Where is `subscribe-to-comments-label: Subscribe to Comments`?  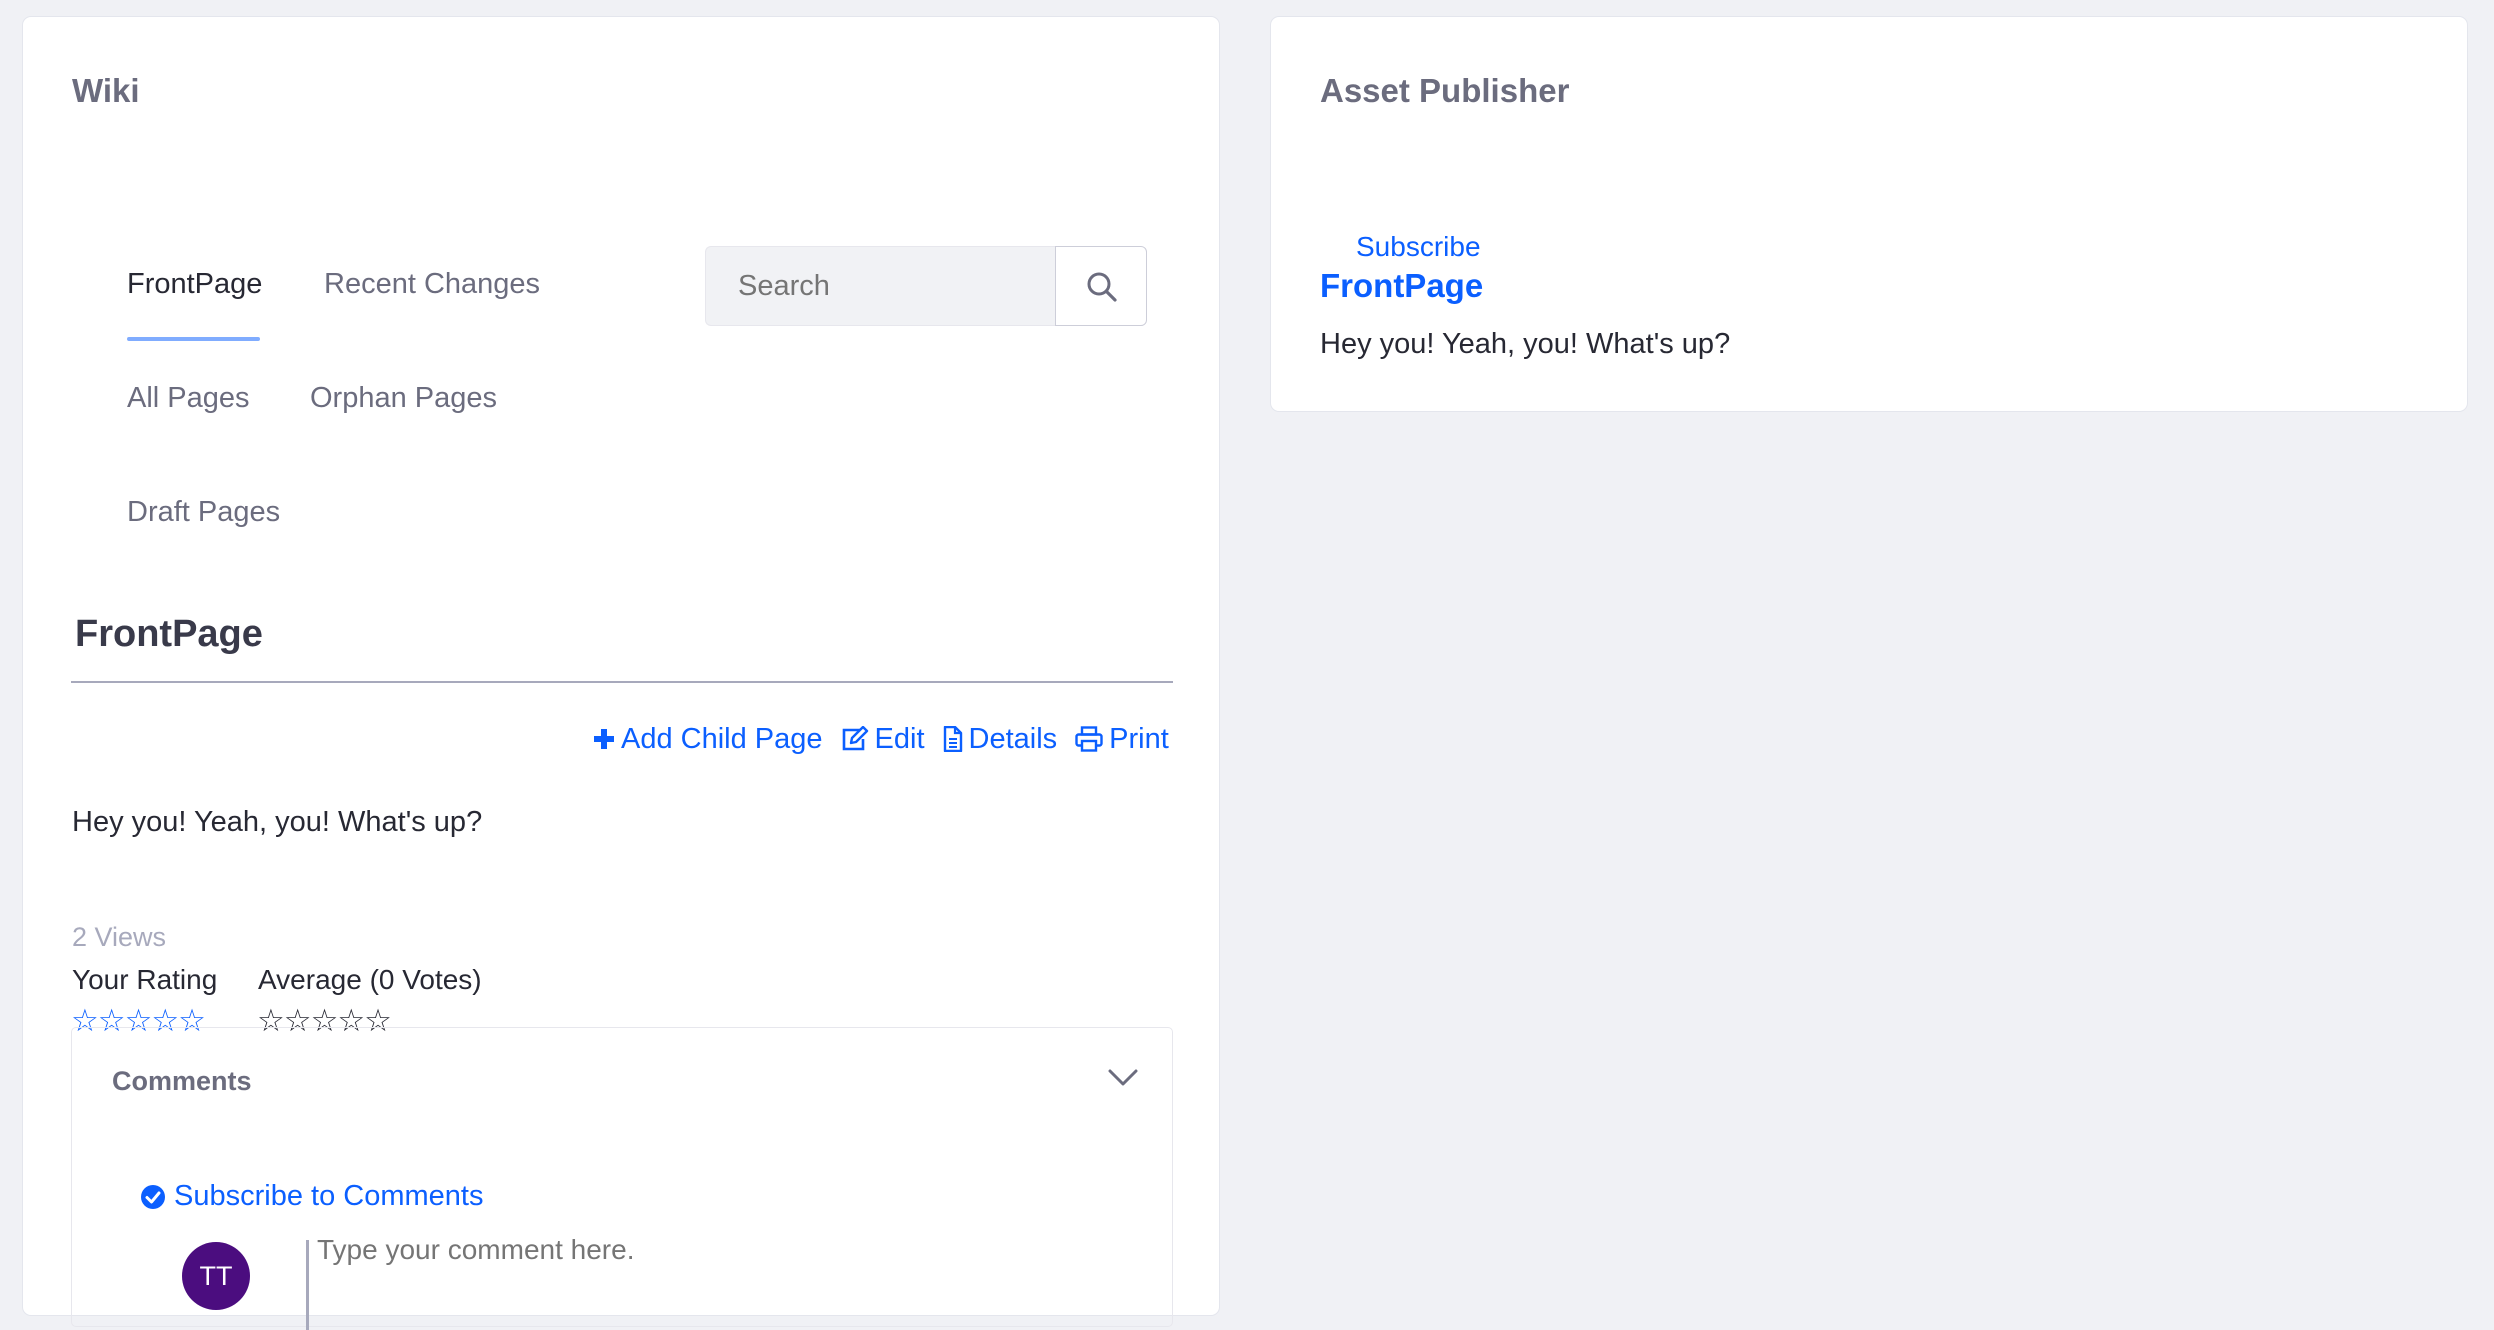
subscribe-to-comments-label: Subscribe to Comments is located at coordinates (329, 1196).